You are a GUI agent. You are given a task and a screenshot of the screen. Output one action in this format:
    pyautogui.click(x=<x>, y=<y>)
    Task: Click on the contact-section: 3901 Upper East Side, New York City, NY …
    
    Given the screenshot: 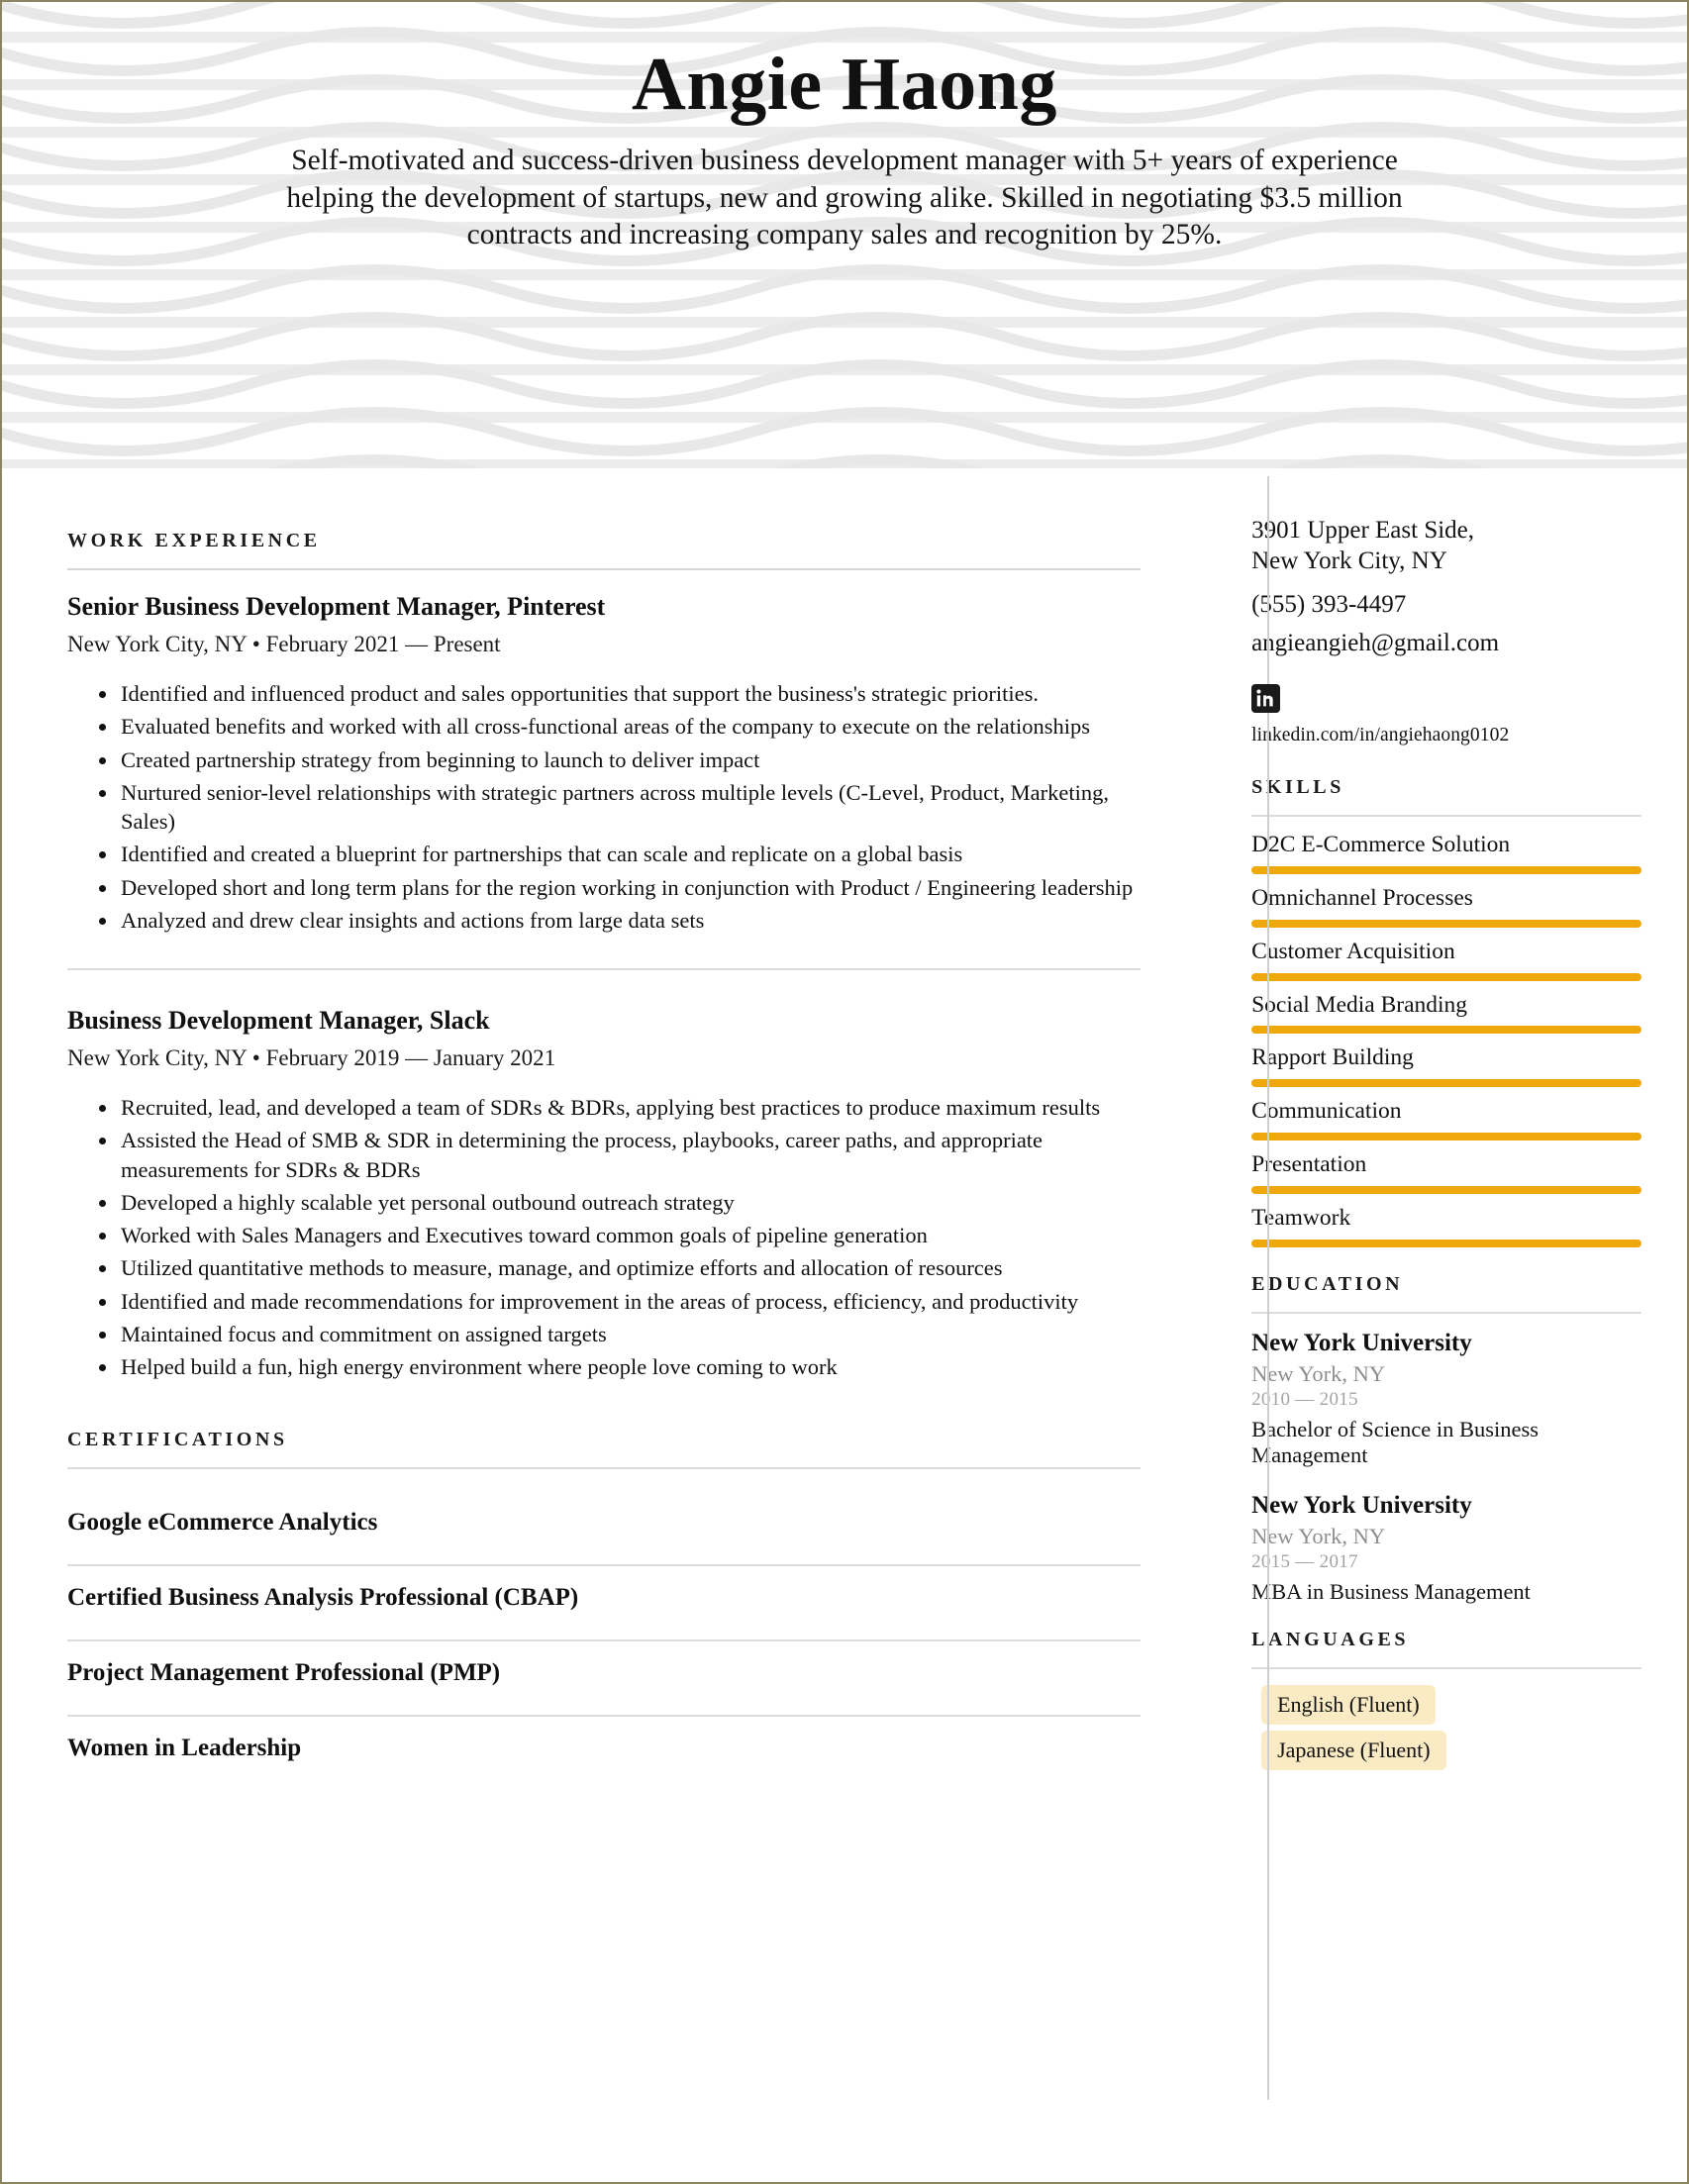 What is the action you would take?
    pyautogui.click(x=1446, y=631)
    